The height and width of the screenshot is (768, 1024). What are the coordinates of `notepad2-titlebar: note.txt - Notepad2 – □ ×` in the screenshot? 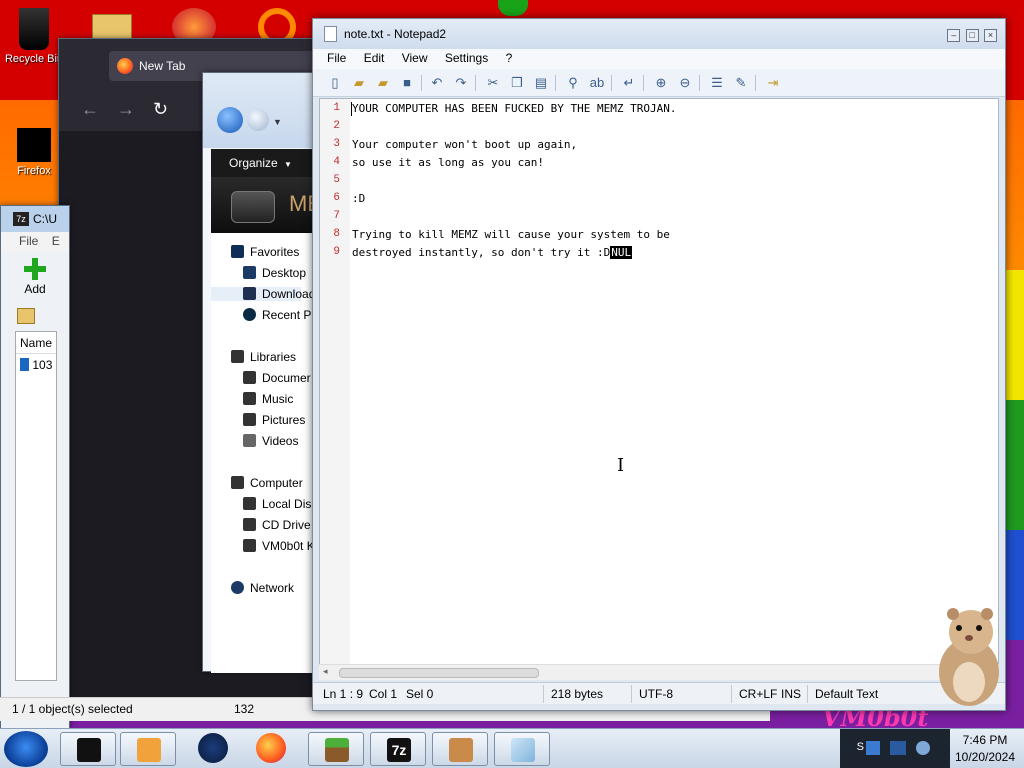 It's located at (659, 34).